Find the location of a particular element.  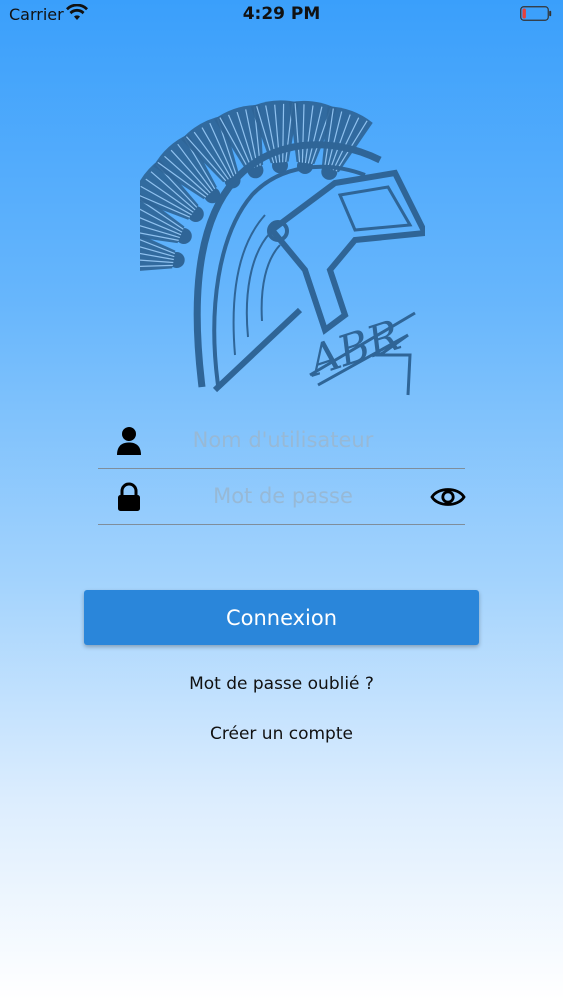

status-bar: Carrier 4:29 PM is located at coordinates (281, 15).